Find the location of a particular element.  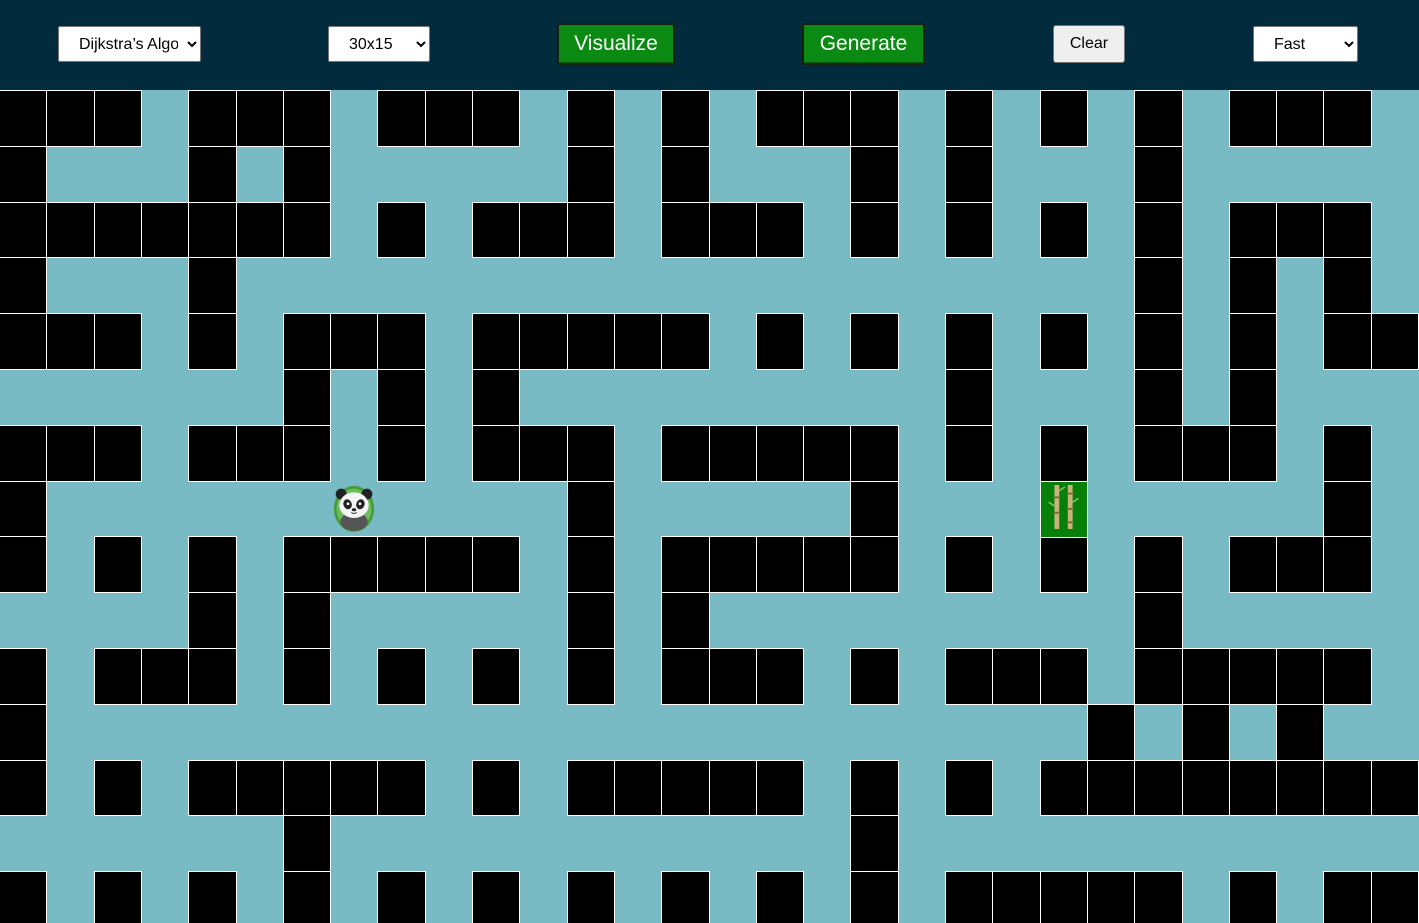

start-node is located at coordinates (354, 509).